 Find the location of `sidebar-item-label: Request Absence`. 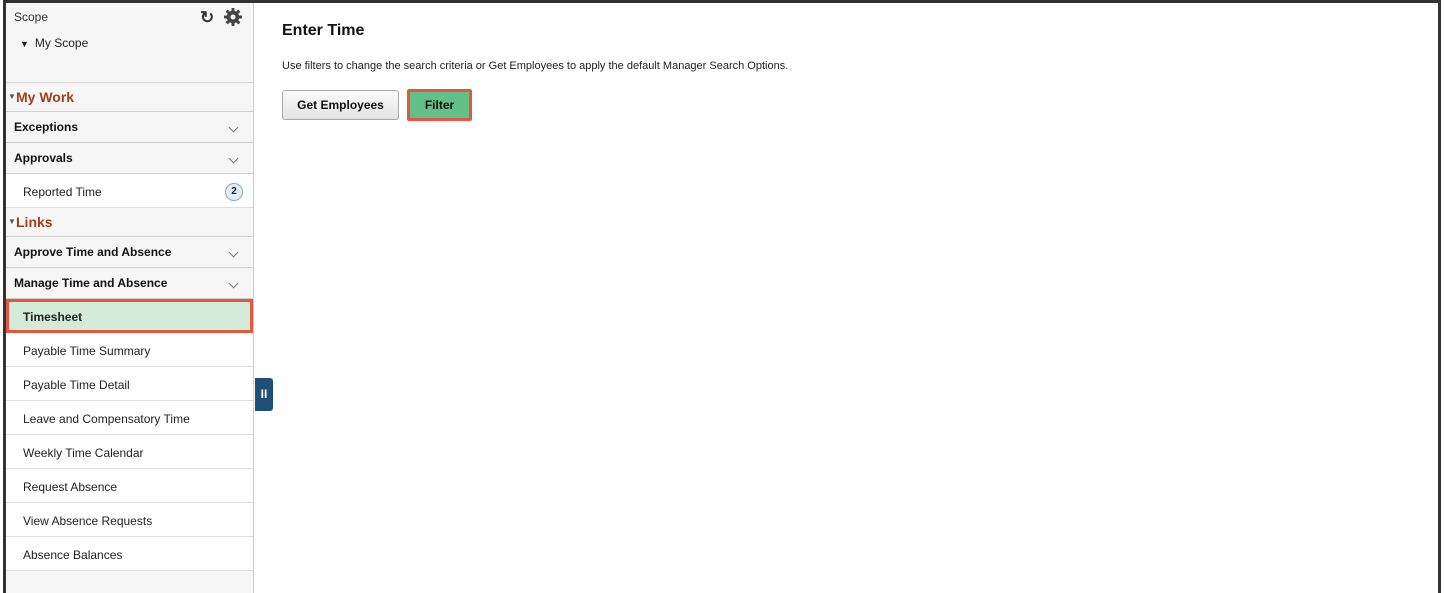

sidebar-item-label: Request Absence is located at coordinates (70, 487).